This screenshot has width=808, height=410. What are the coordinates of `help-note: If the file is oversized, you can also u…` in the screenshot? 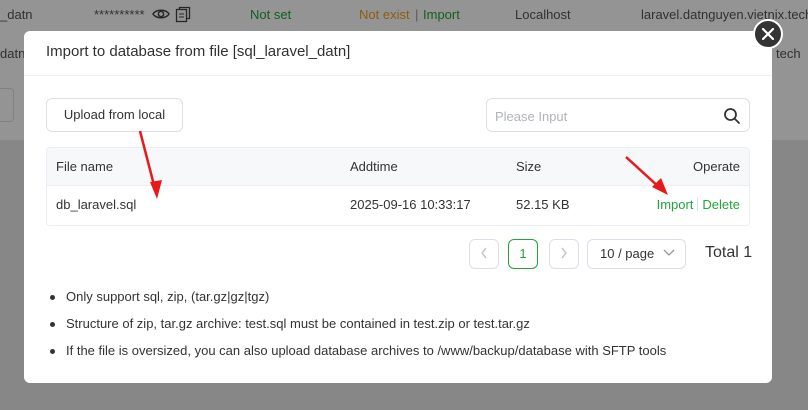 It's located at (400, 354).